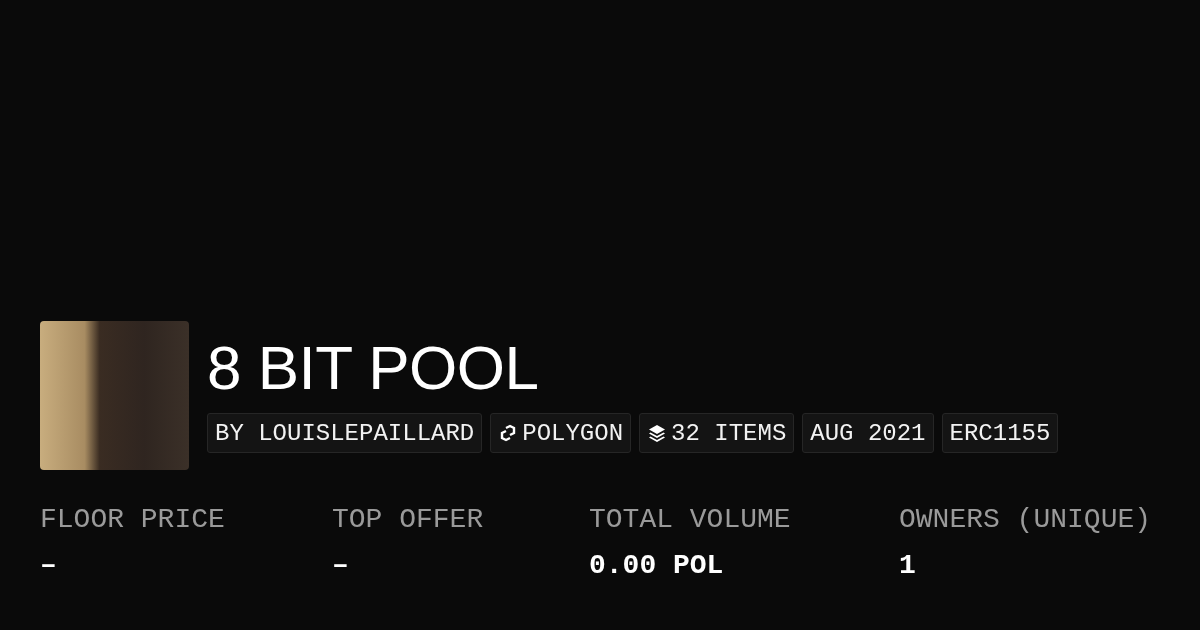 The image size is (1200, 630). I want to click on tag-text: POLYGON, so click(573, 433).